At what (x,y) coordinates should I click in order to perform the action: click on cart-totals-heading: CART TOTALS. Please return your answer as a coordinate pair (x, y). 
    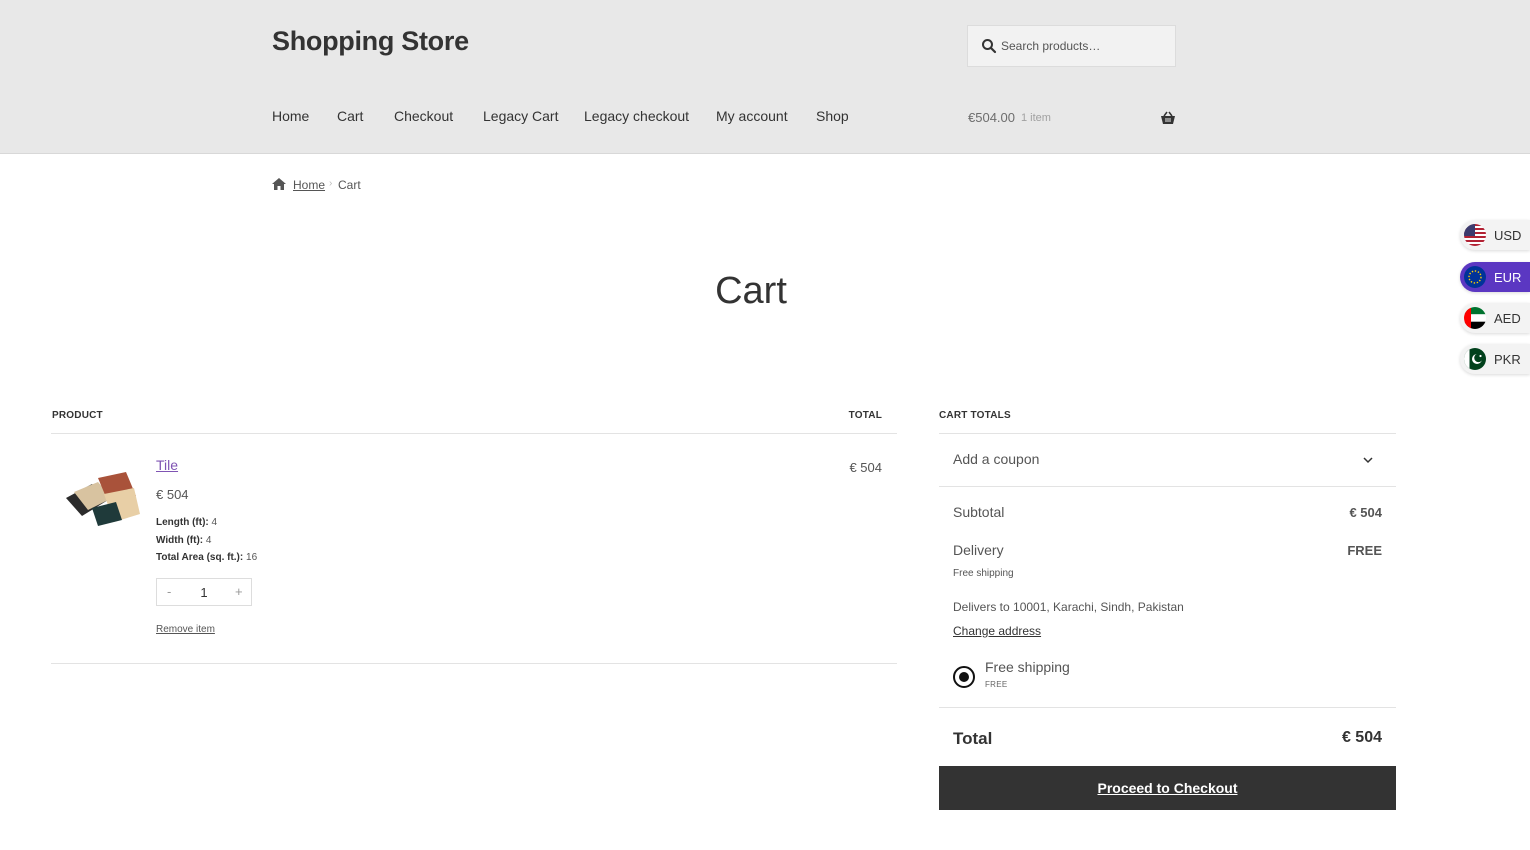
    Looking at the image, I should click on (975, 415).